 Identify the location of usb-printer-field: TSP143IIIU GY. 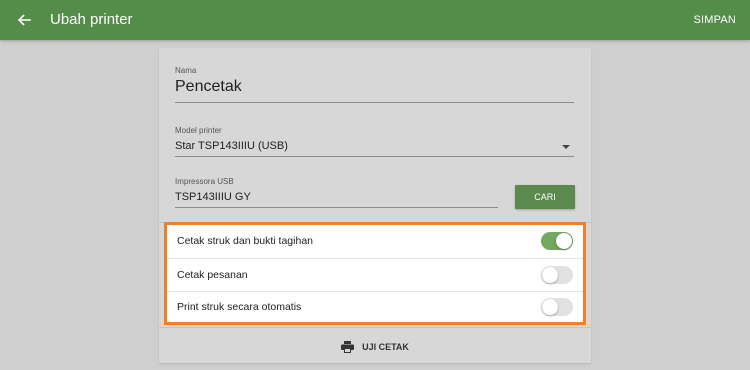
(213, 197).